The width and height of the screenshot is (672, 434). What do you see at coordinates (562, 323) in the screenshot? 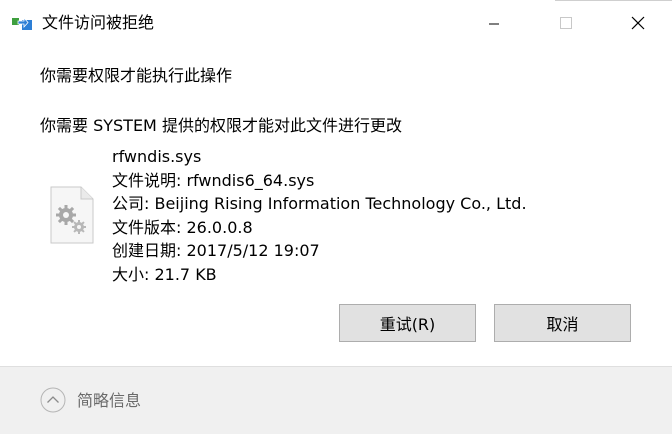
I see `cancel-button: 取消` at bounding box center [562, 323].